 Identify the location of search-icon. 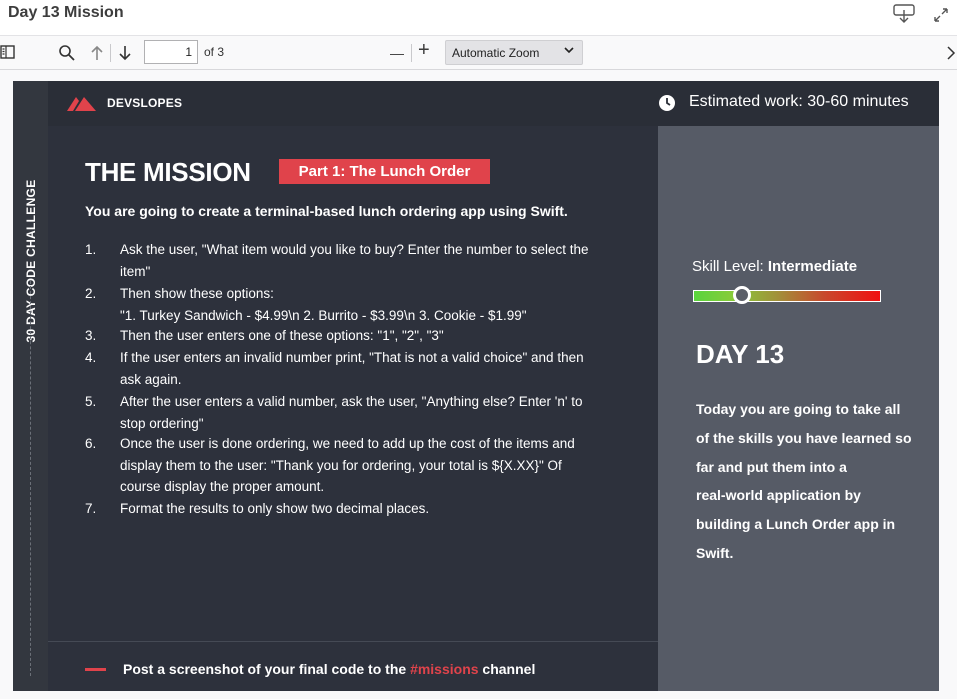
(67, 55).